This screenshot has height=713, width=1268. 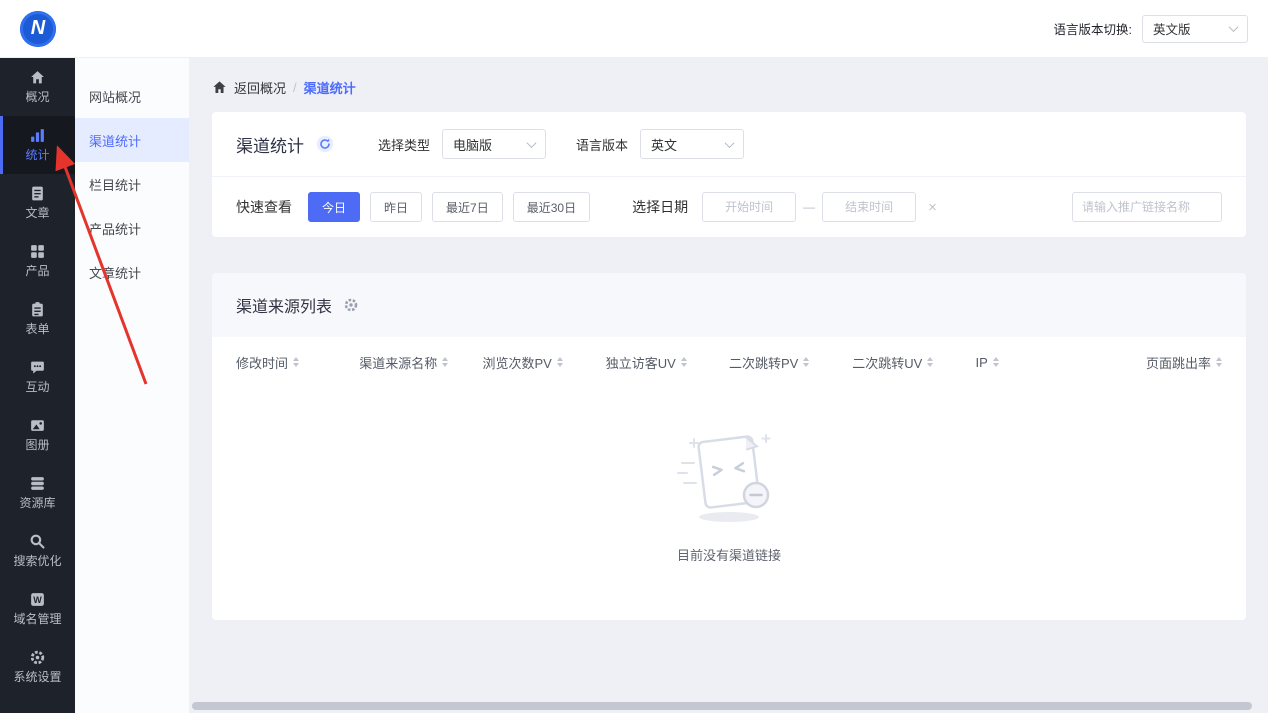 What do you see at coordinates (420, 362) in the screenshot?
I see `column-header-source-name: 渠道来源名称` at bounding box center [420, 362].